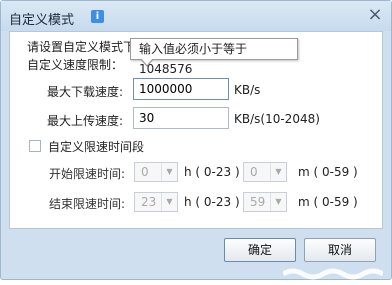 Image resolution: width=392 pixels, height=285 pixels. Describe the element at coordinates (265, 172) in the screenshot. I see `start-minute-select: 0 ▼` at that location.